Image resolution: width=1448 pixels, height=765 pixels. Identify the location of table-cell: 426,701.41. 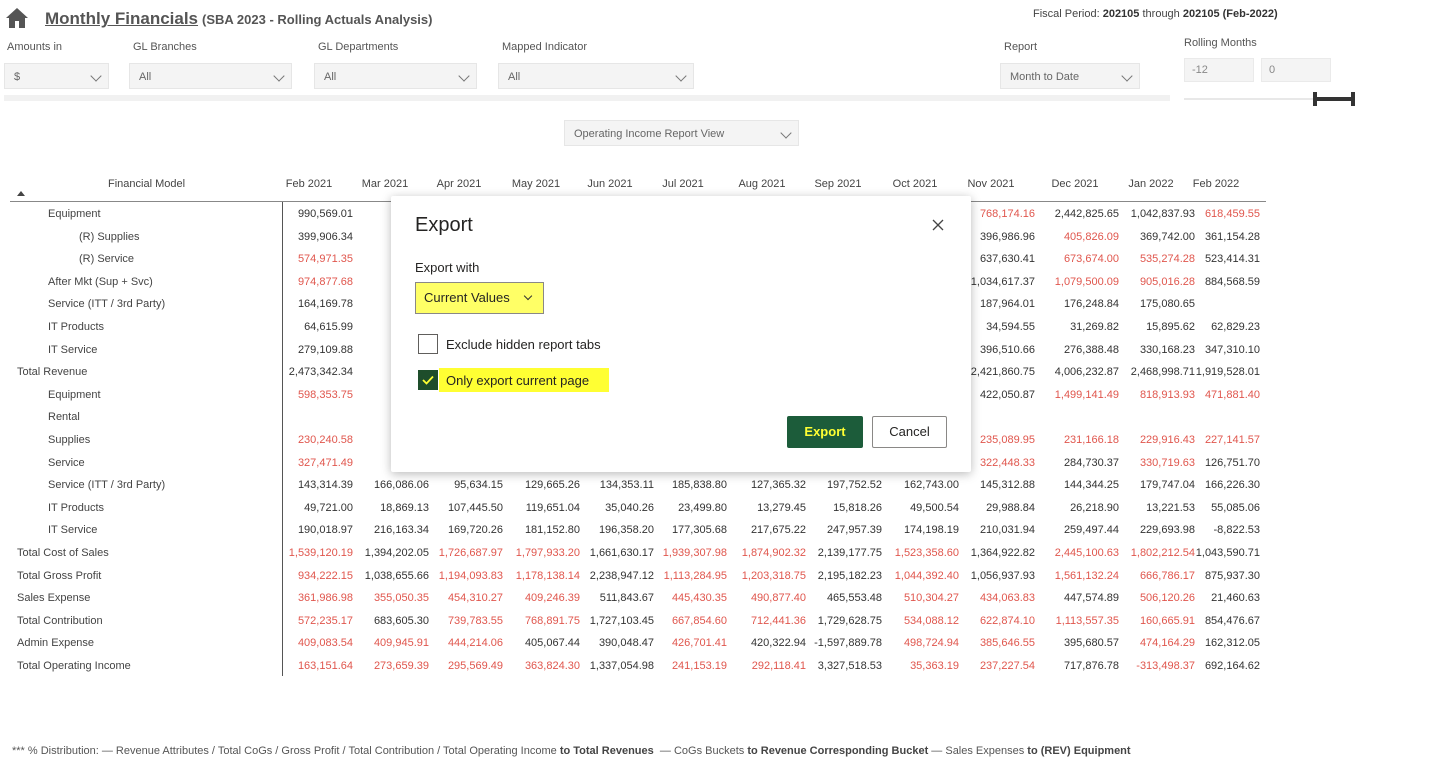
(699, 643).